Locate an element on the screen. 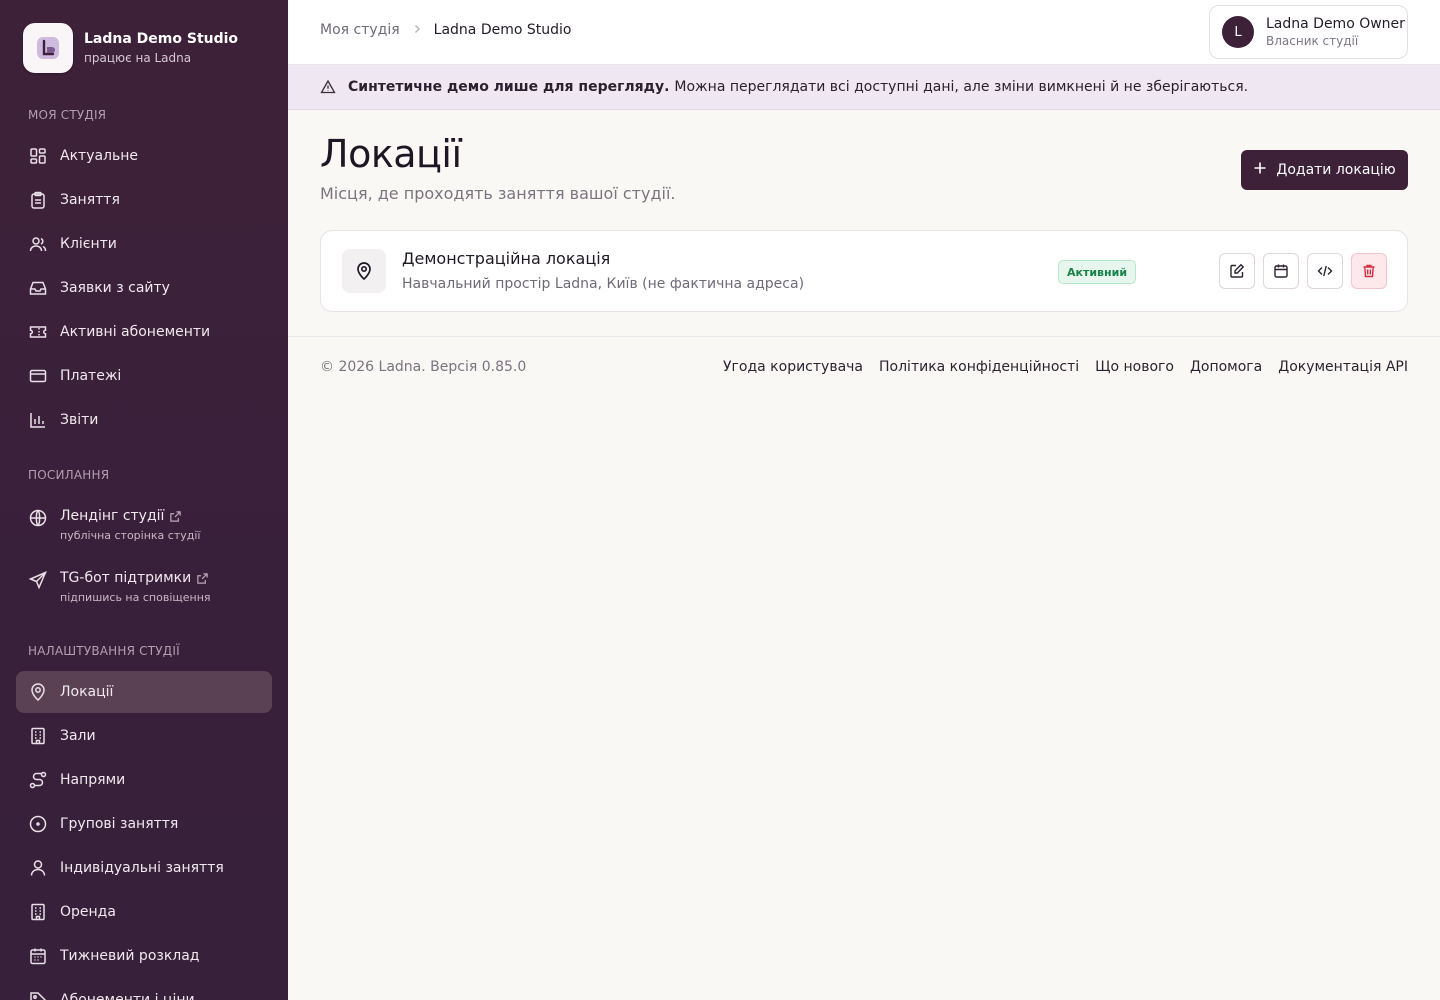 Image resolution: width=1440 pixels, height=1000 pixels. sidebar-item-payments: Платежі is located at coordinates (144, 376).